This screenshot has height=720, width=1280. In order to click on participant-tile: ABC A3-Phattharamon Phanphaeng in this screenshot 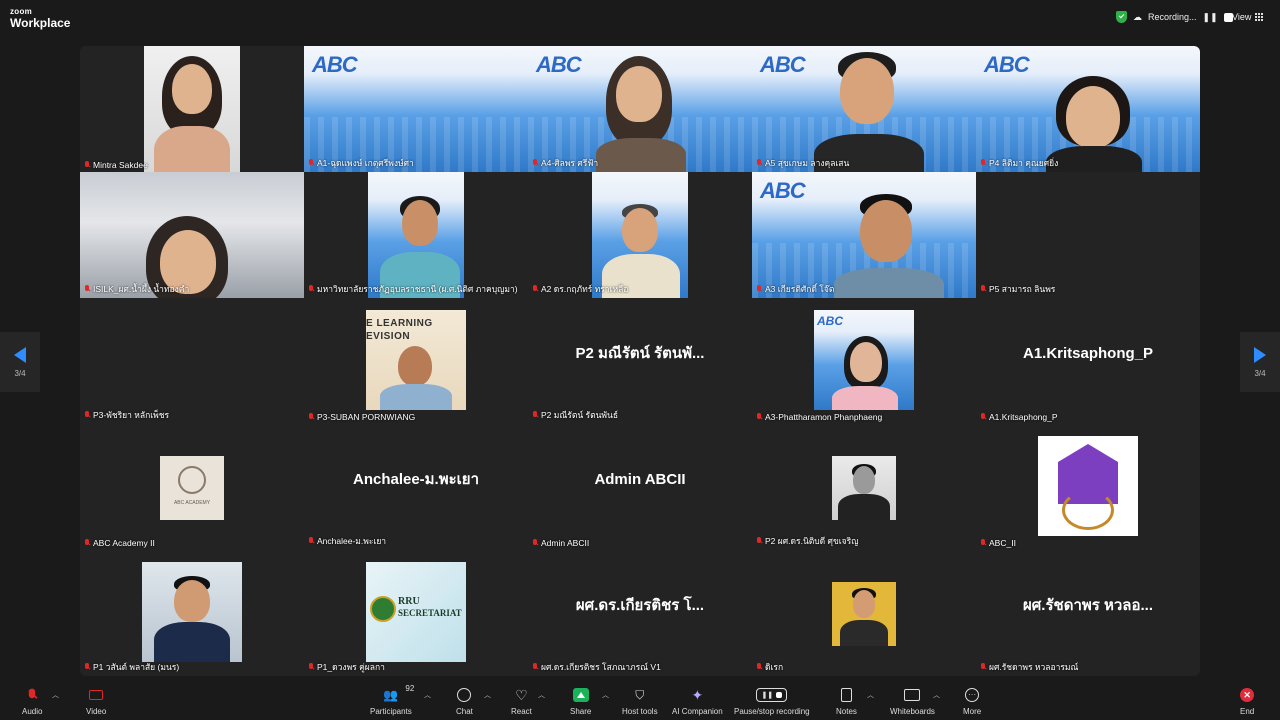, I will do `click(864, 361)`.